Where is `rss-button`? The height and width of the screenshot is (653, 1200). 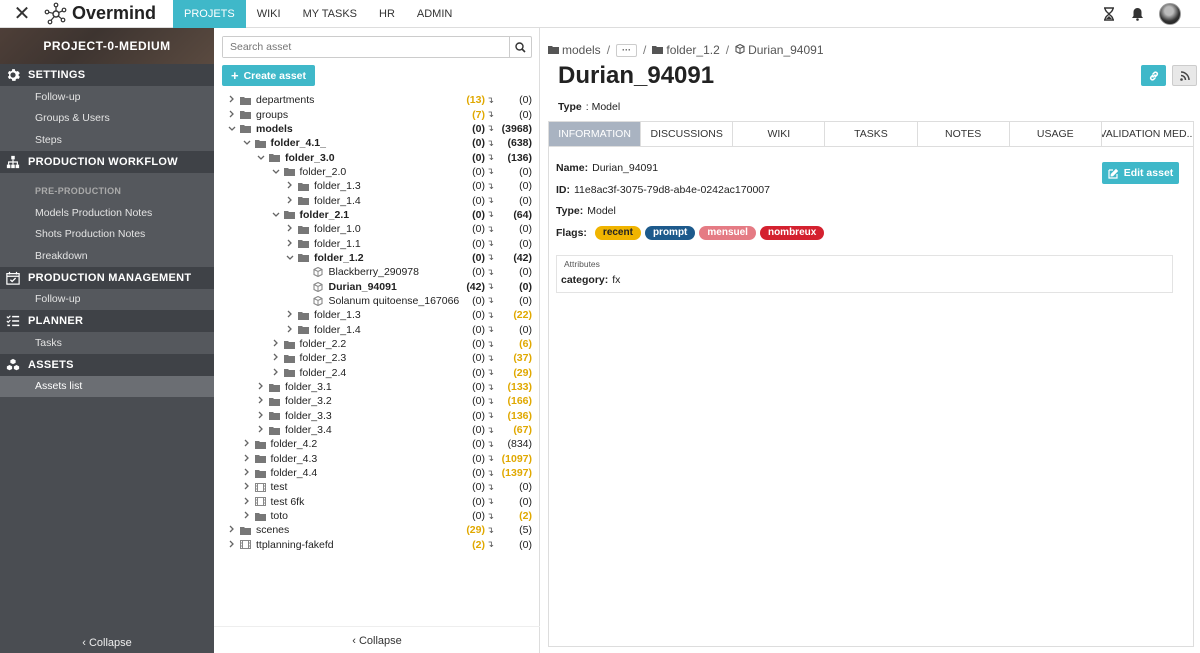 rss-button is located at coordinates (1184, 75).